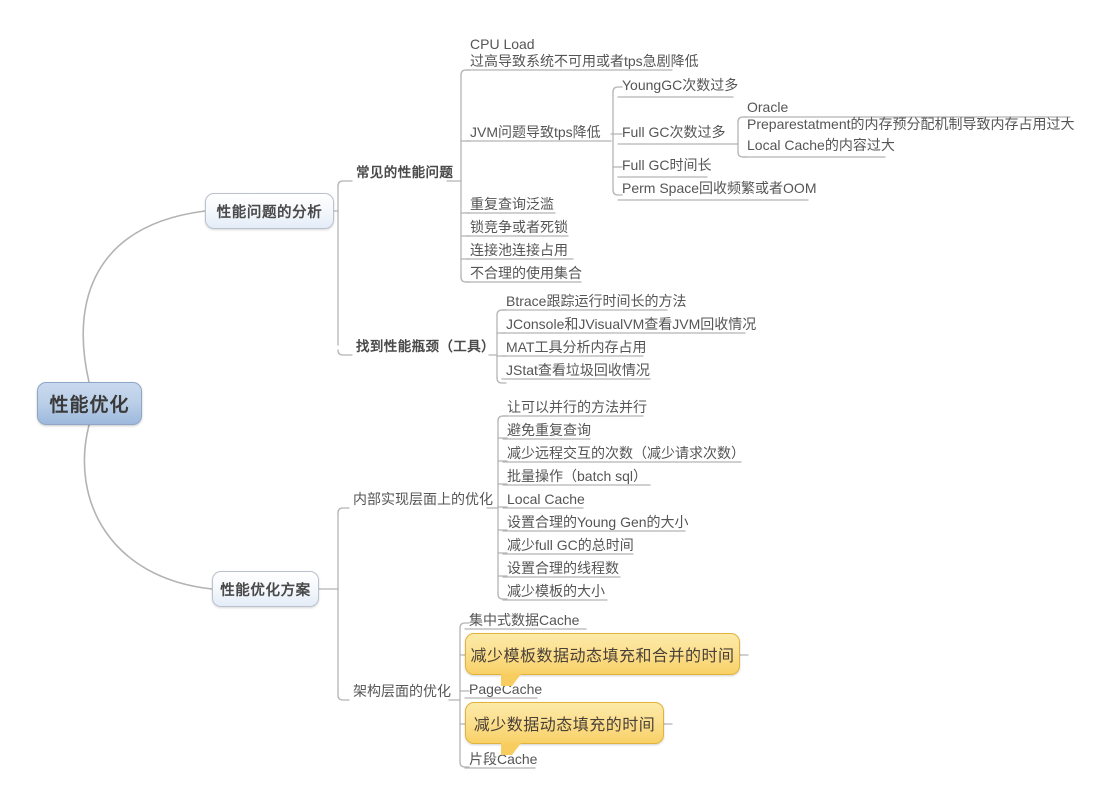 Image resolution: width=1104 pixels, height=808 pixels. I want to click on leaf-lock-contention: 锁竞争或者死锁, so click(518, 228).